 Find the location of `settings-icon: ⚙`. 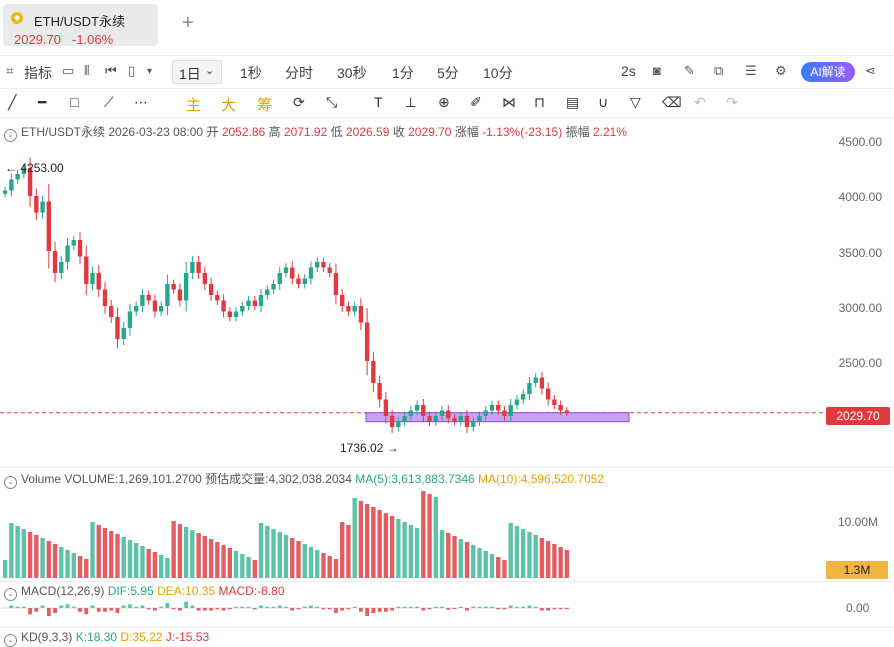

settings-icon: ⚙ is located at coordinates (781, 71).